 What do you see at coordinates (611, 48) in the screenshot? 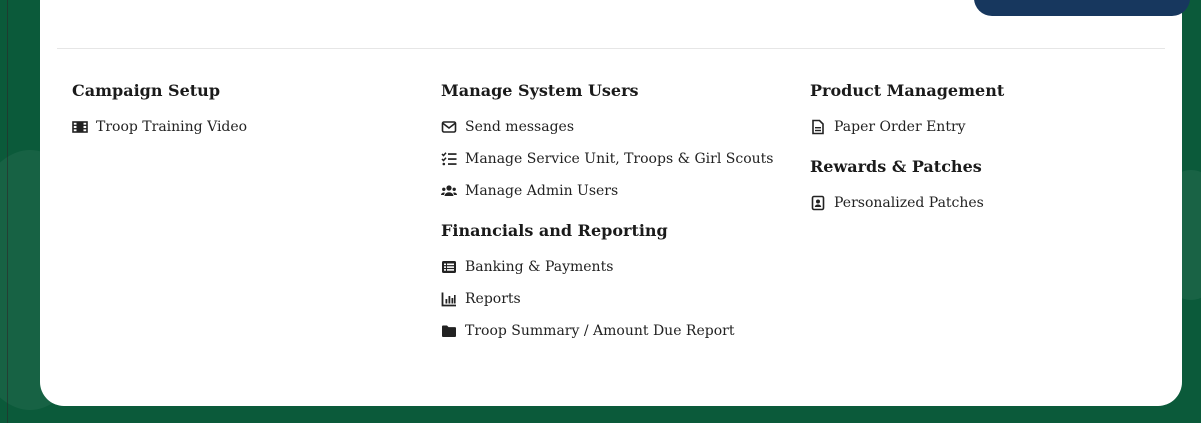
I see `divider` at bounding box center [611, 48].